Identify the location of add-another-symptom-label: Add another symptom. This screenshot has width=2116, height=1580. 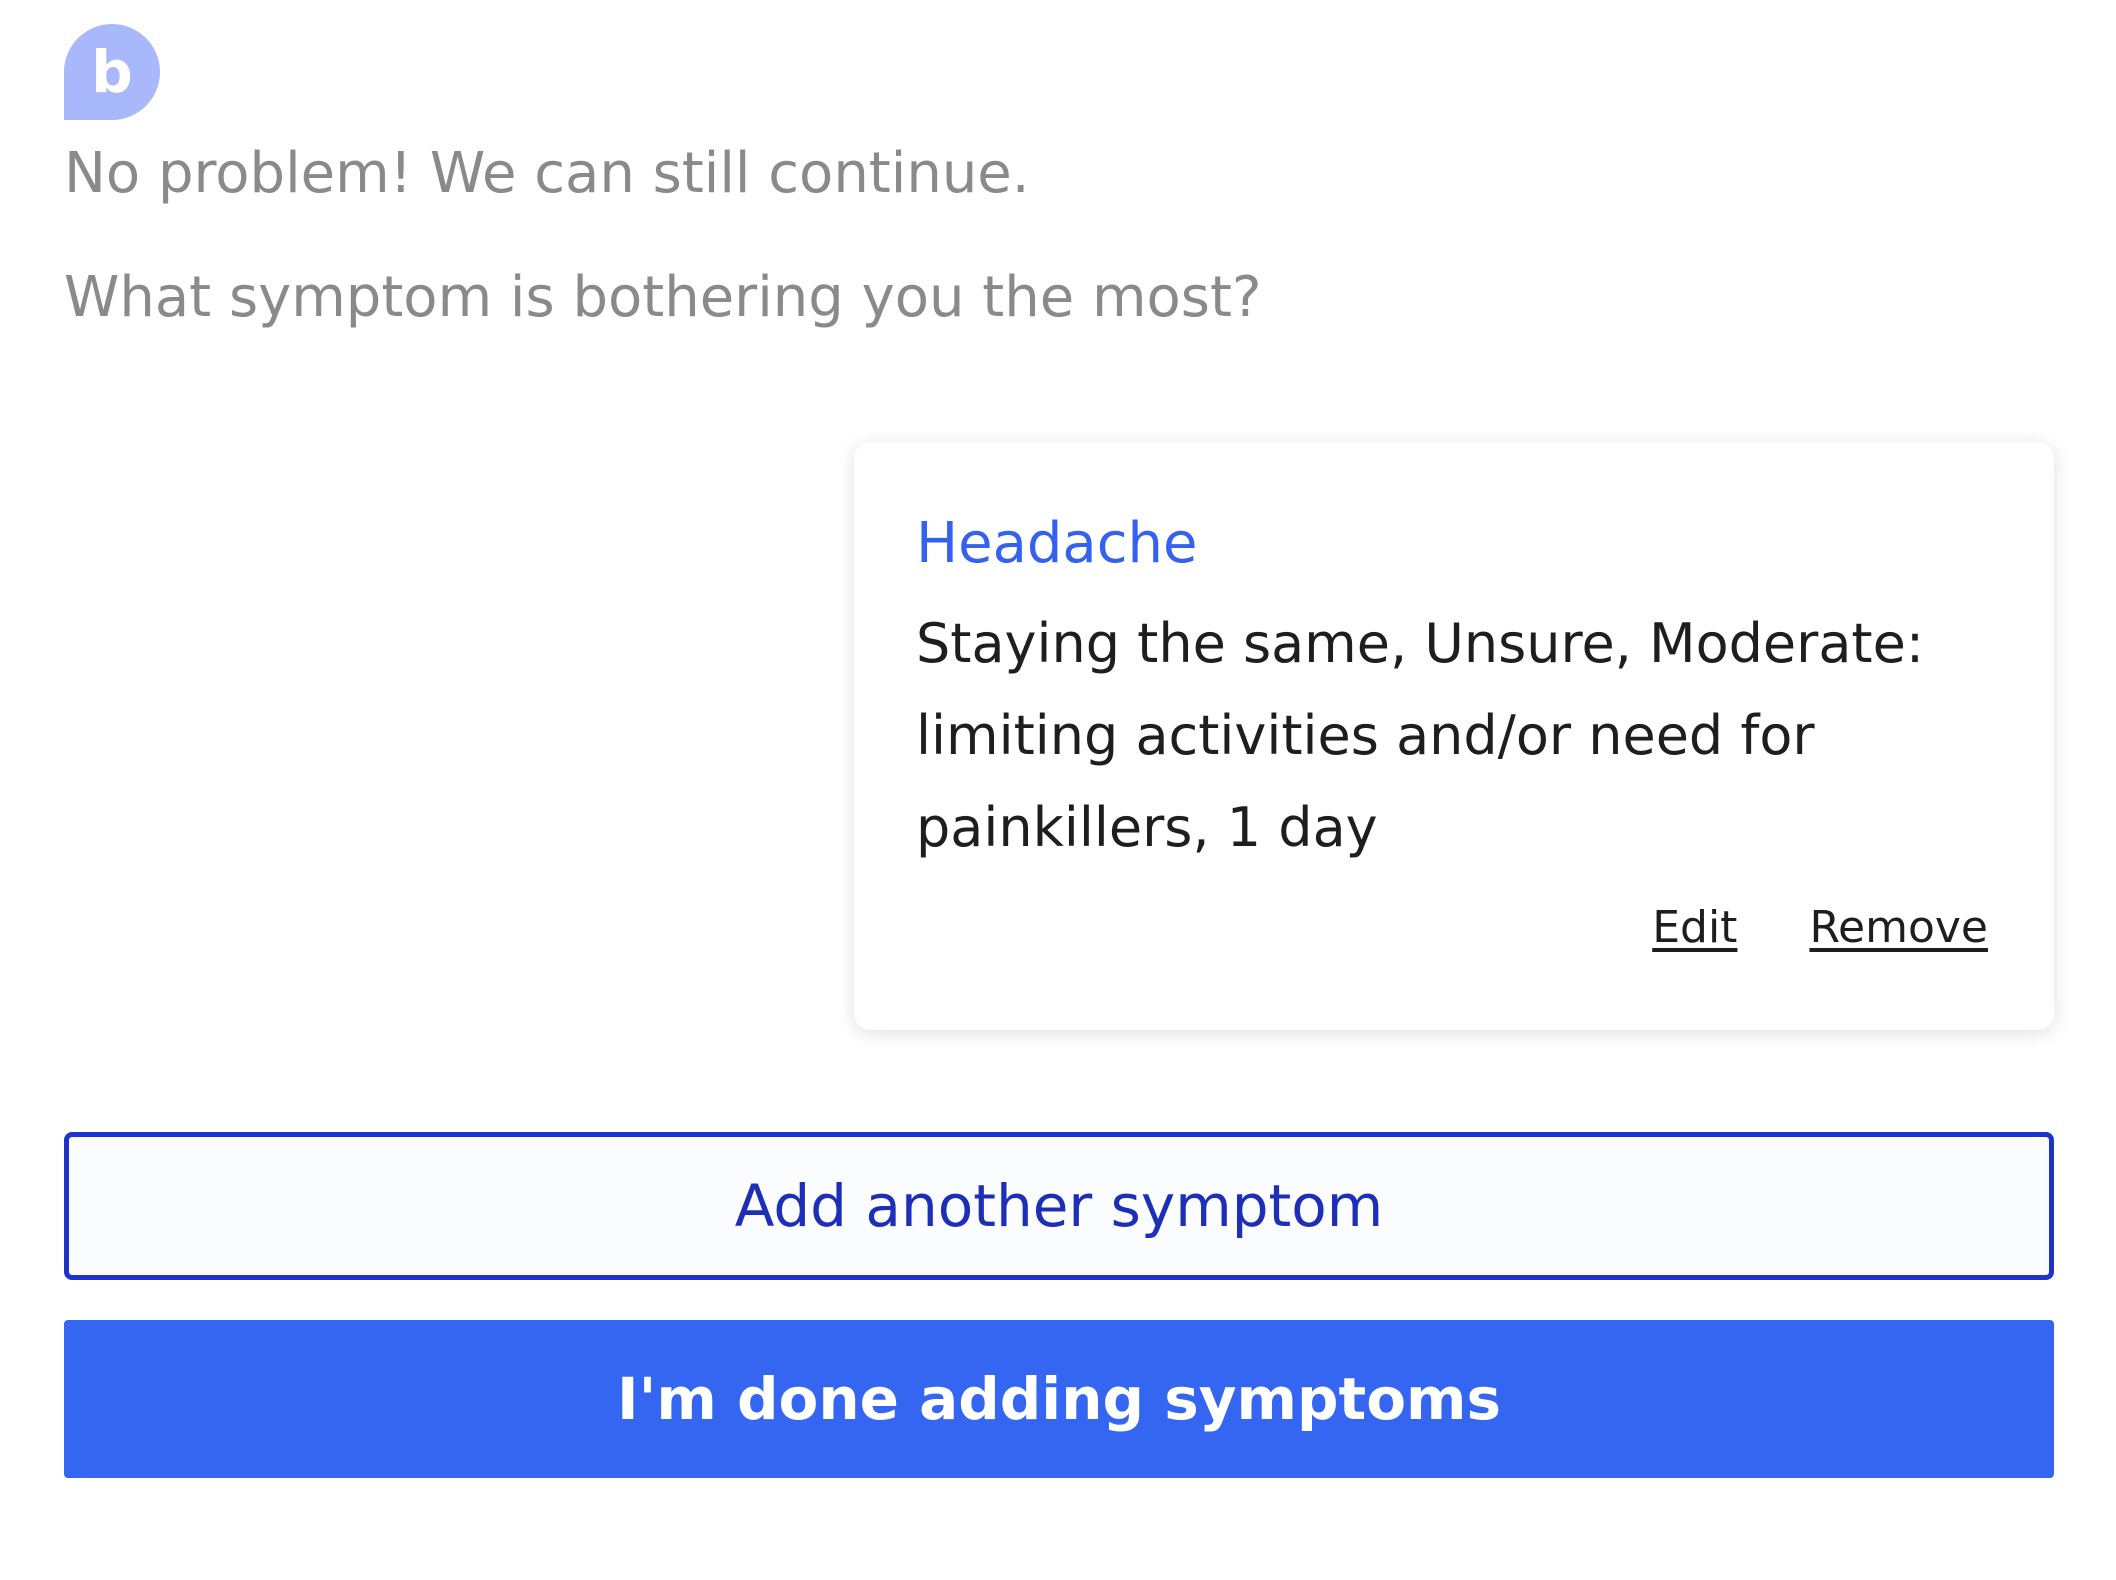
(1059, 1206).